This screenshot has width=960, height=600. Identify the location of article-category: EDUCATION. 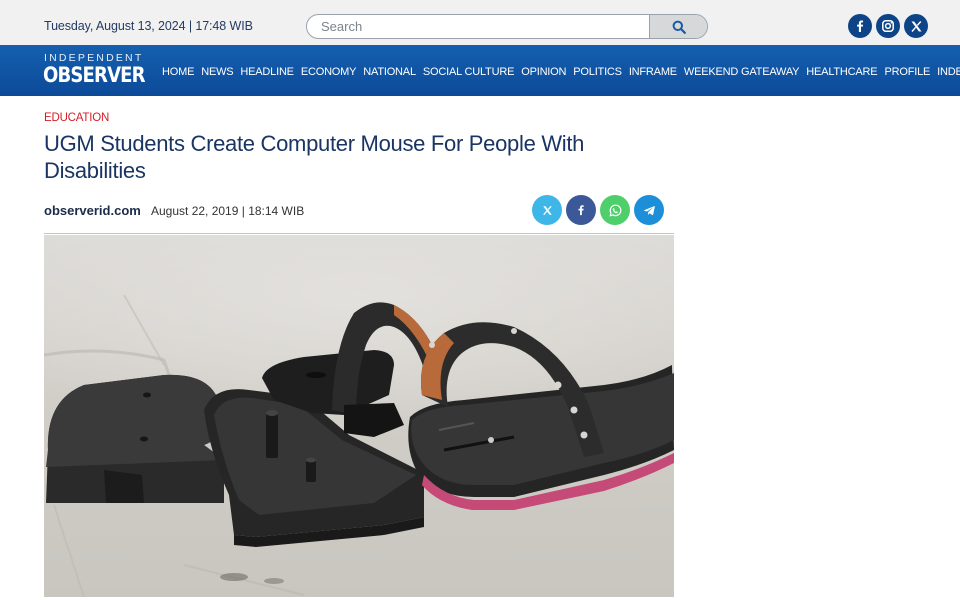
(76, 118).